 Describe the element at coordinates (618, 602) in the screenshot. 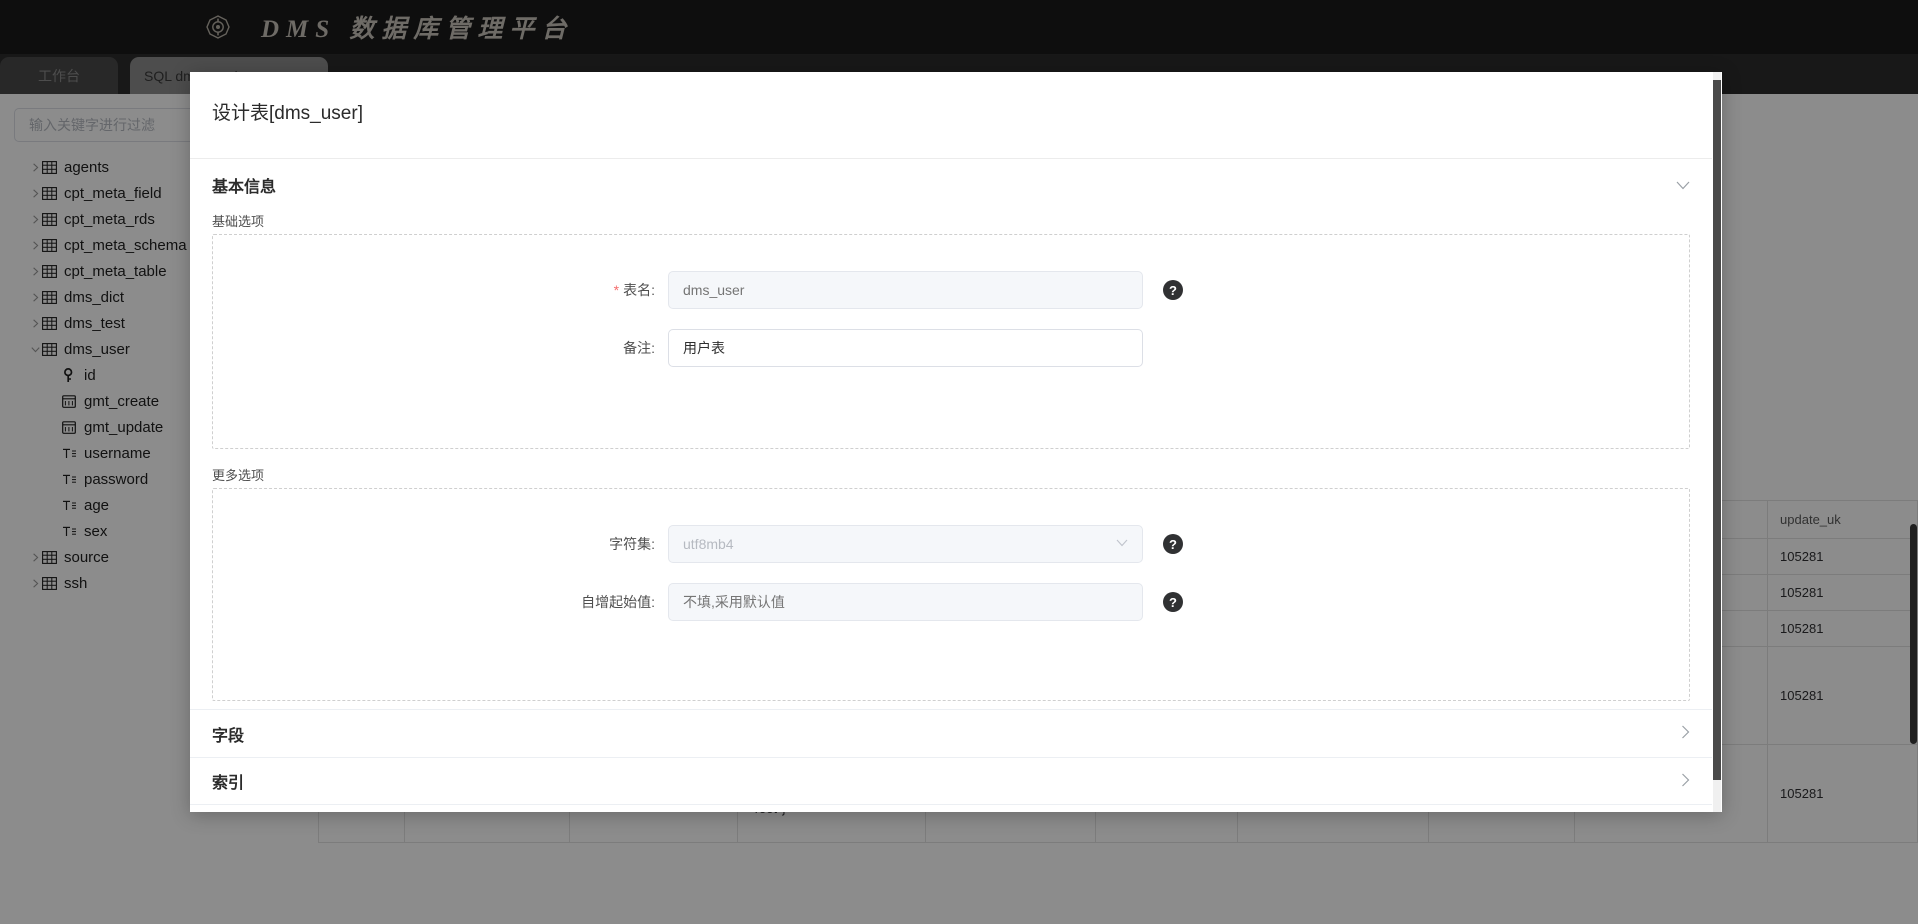

I see `auto-increment-label: 自增起始值:` at that location.